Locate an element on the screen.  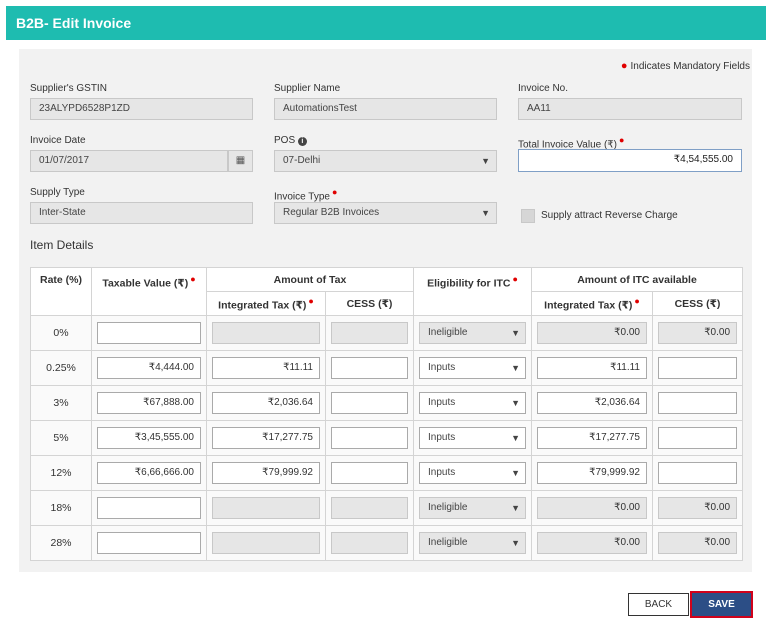
supplier-gstin-label: Supplier's GSTIN is located at coordinates (68, 88).